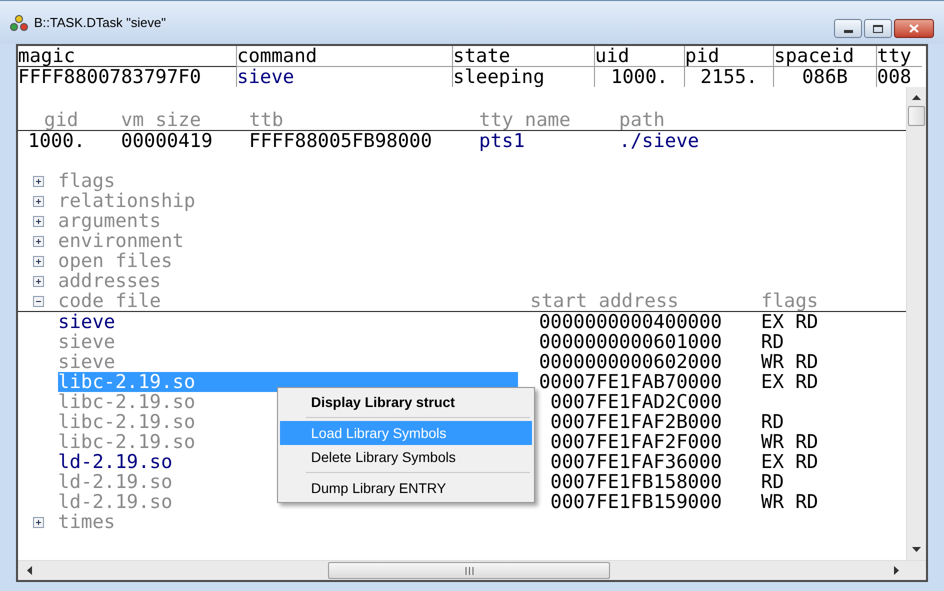 This screenshot has width=944, height=591. What do you see at coordinates (62, 120) in the screenshot?
I see `column-header: gid` at bounding box center [62, 120].